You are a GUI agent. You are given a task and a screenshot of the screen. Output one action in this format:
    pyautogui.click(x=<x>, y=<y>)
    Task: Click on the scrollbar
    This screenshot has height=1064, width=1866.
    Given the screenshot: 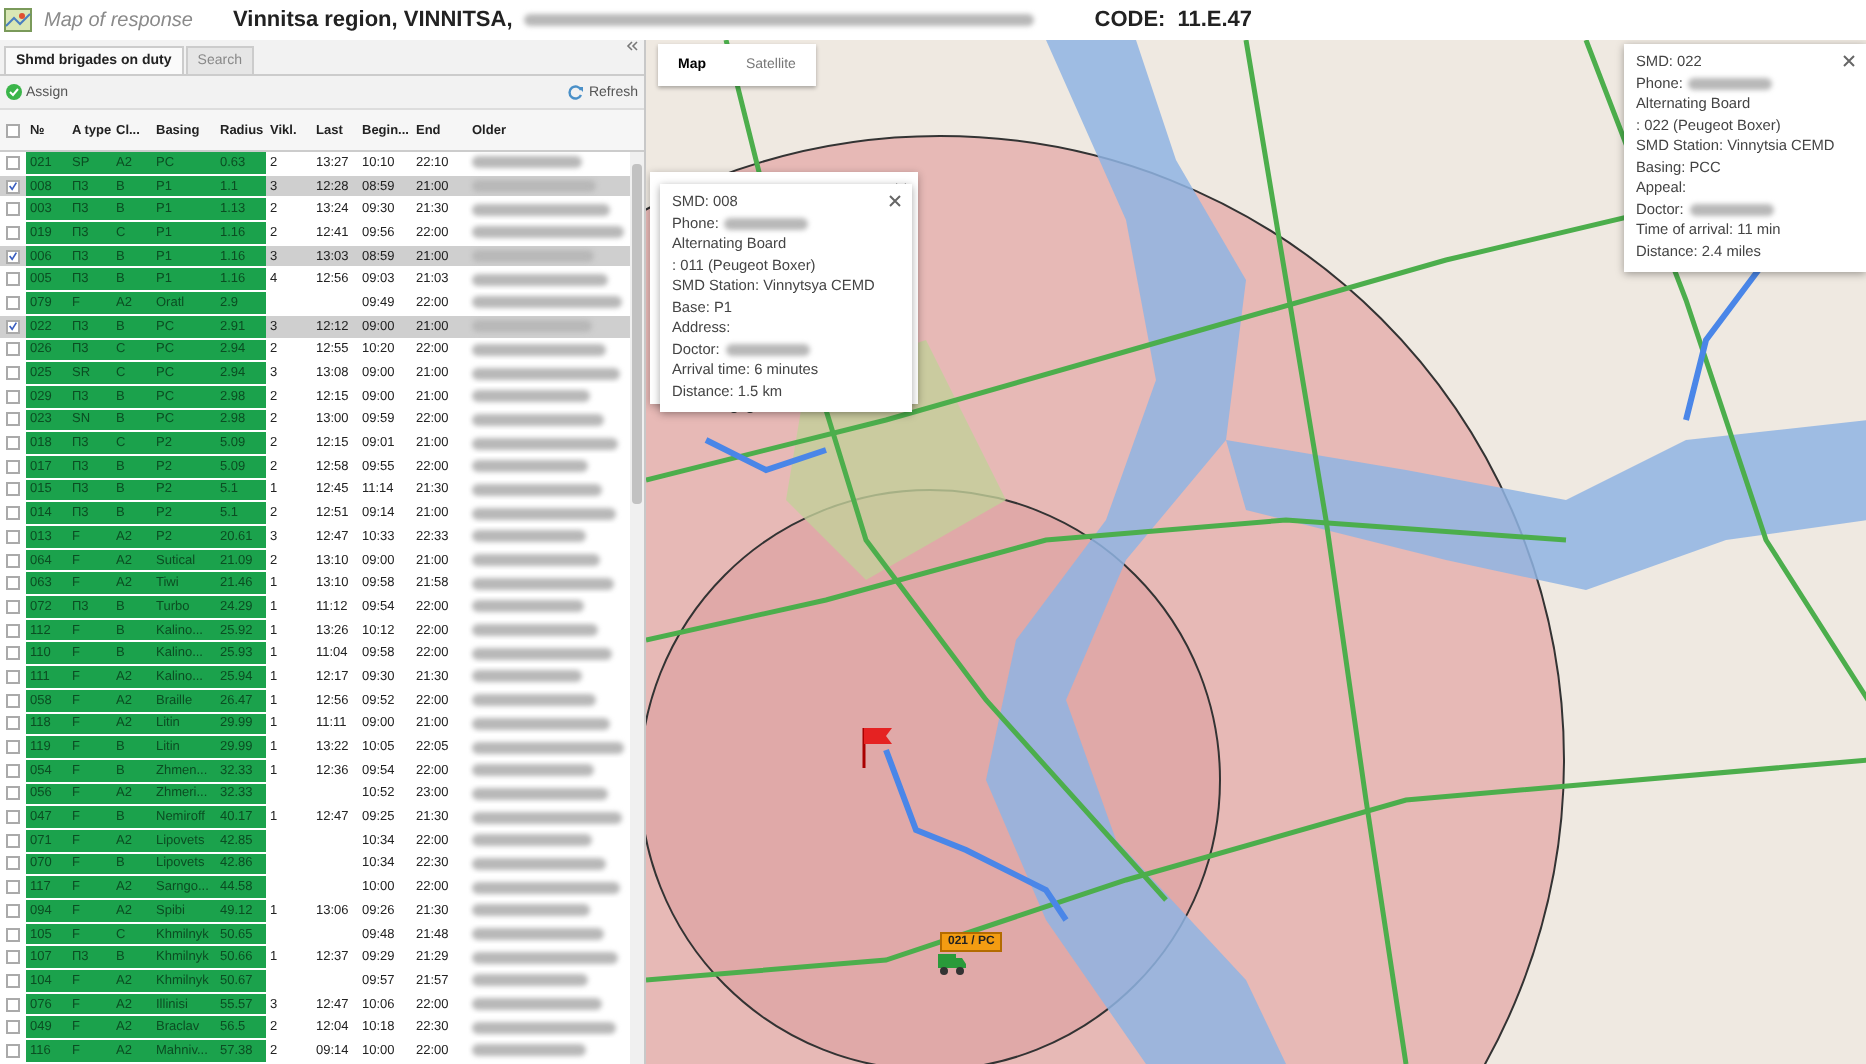 What is the action you would take?
    pyautogui.click(x=637, y=608)
    